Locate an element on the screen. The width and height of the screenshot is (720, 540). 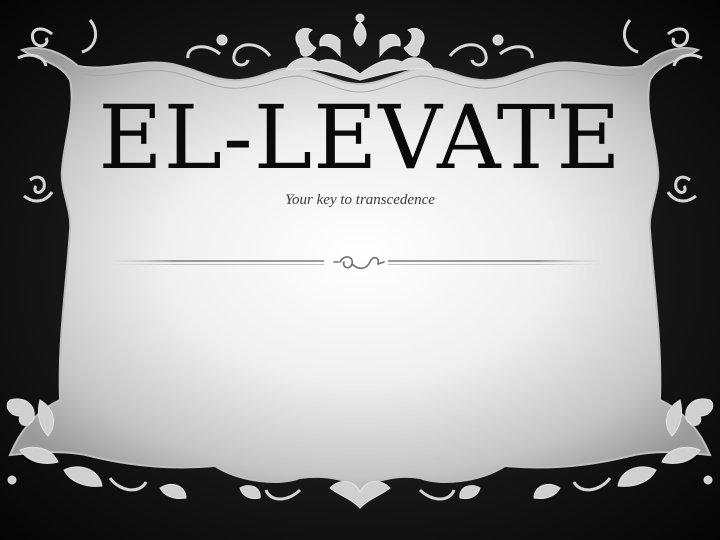
slide-title: EL-LEVATE is located at coordinates (360, 137).